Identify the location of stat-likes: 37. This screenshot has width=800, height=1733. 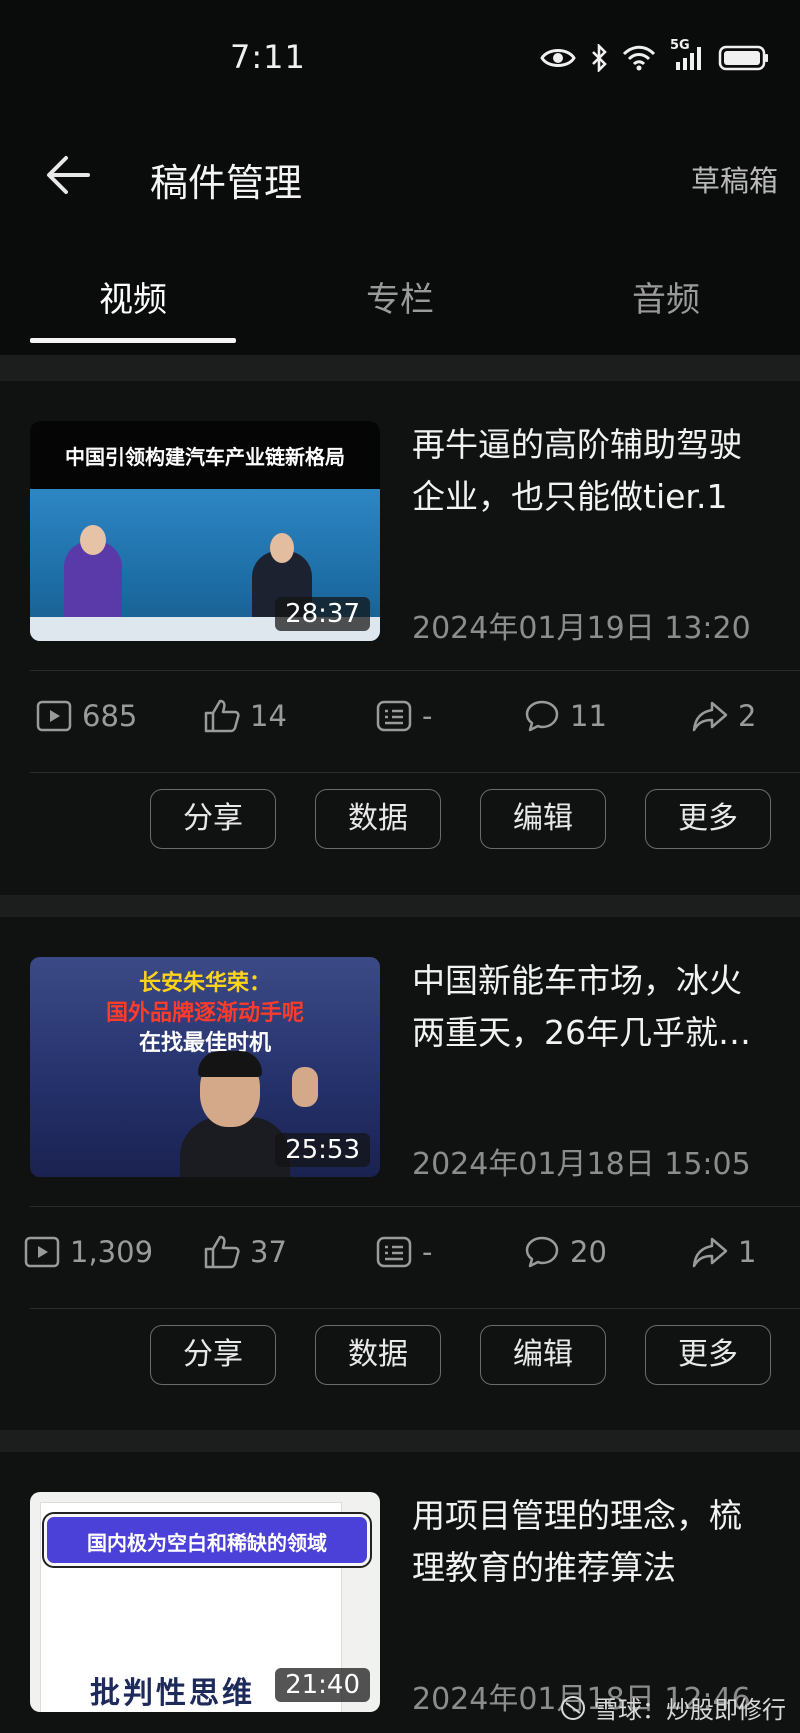
(245, 1252).